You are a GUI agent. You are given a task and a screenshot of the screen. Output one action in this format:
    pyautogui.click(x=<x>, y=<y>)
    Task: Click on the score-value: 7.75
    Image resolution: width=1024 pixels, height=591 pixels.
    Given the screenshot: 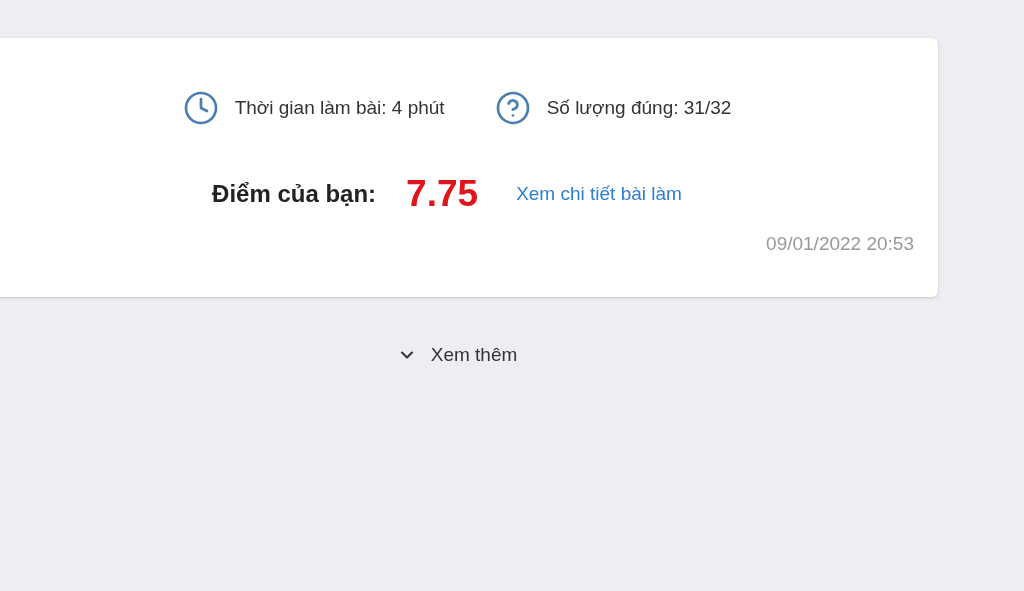 What is the action you would take?
    pyautogui.click(x=442, y=194)
    